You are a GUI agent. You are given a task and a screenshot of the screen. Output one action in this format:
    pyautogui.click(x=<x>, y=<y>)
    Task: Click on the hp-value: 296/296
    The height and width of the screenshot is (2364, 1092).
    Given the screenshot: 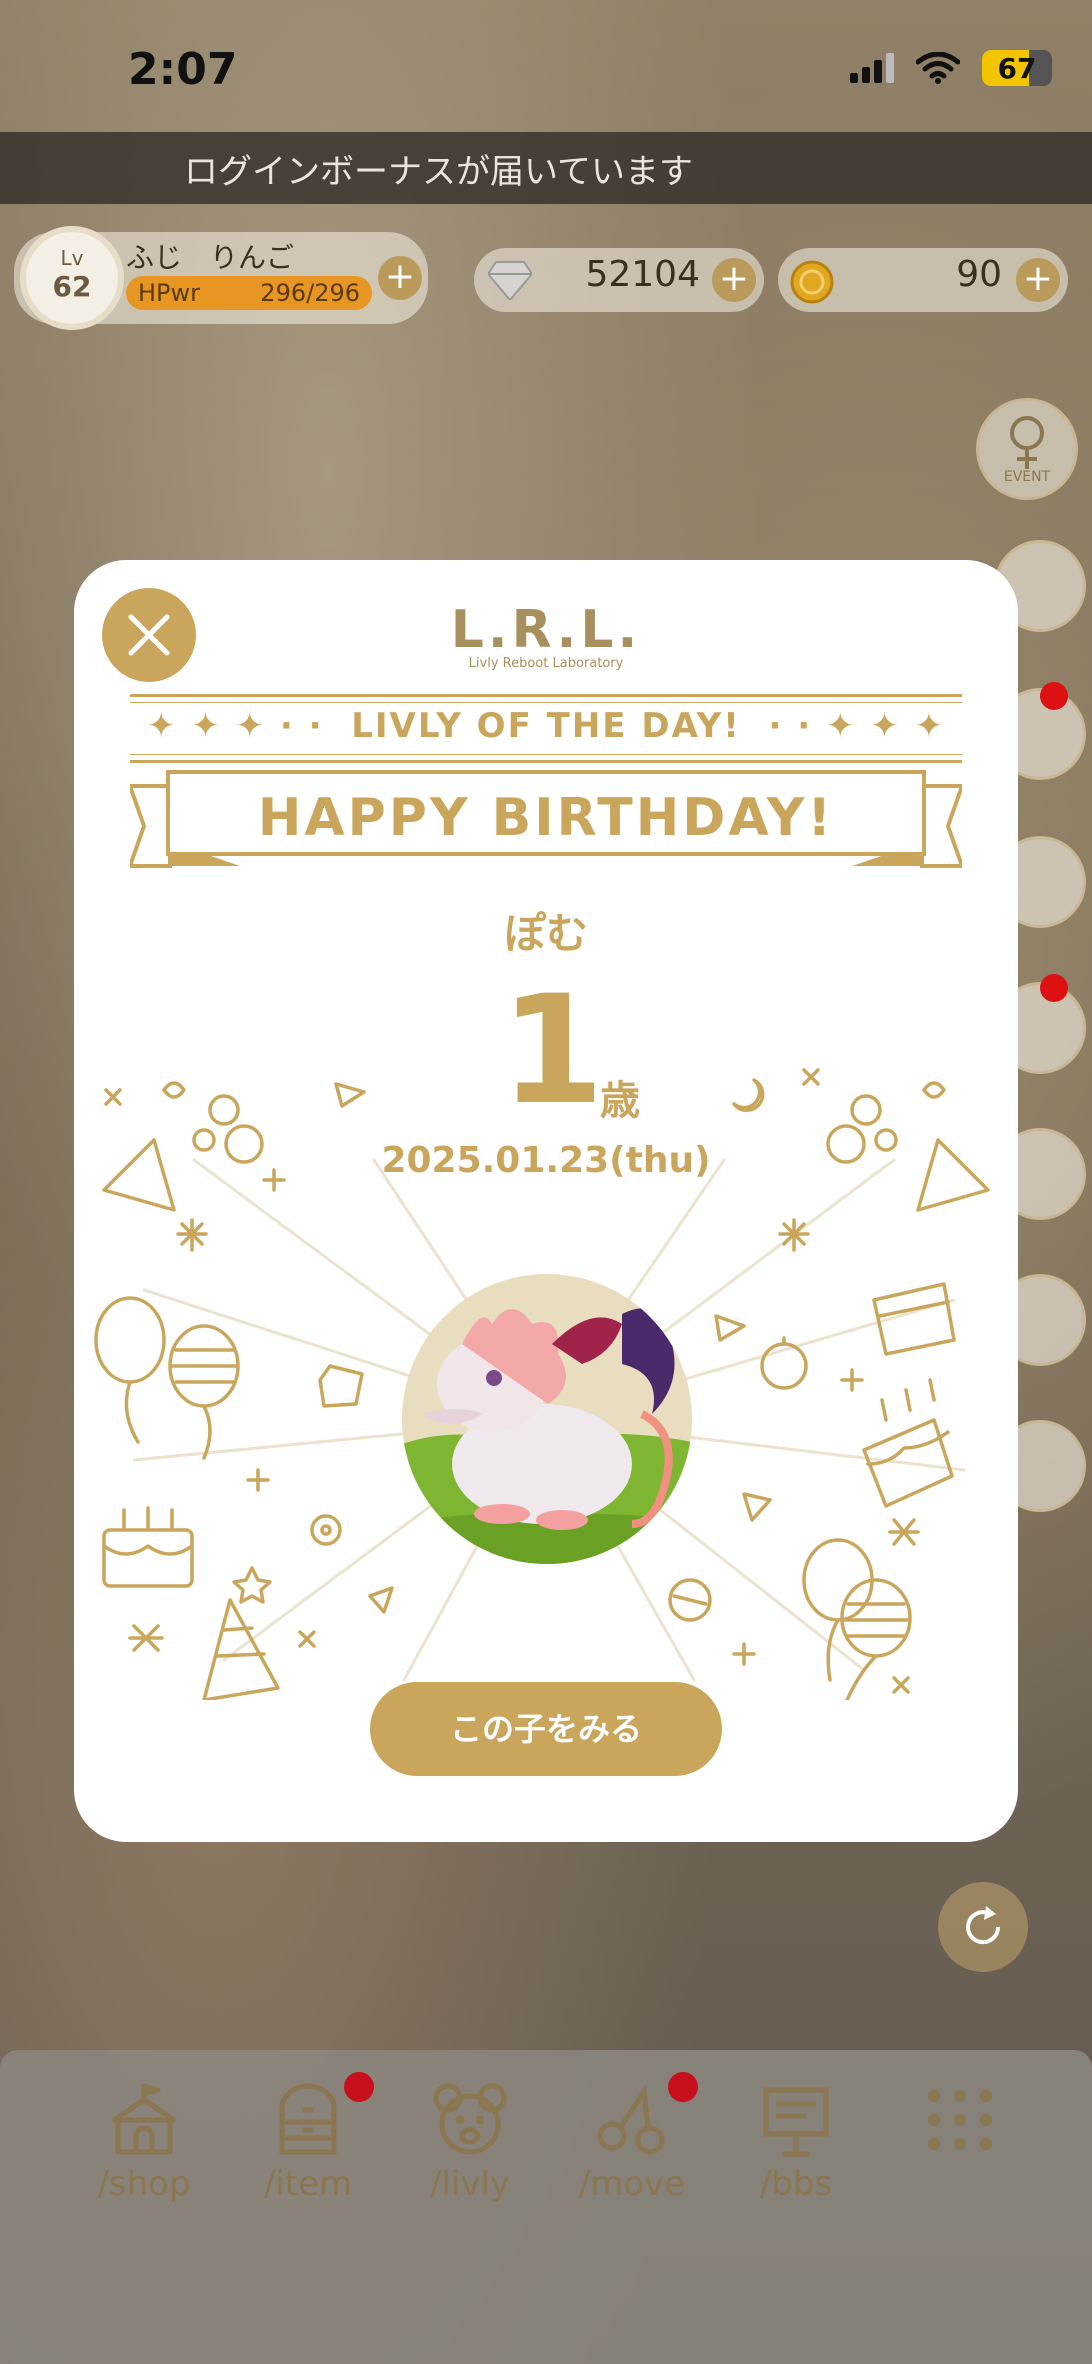 What is the action you would take?
    pyautogui.click(x=310, y=293)
    